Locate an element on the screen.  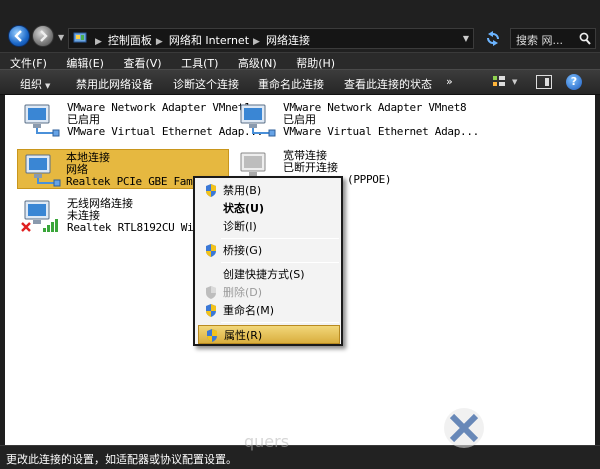
menu-item-label: 禁用(B) is located at coordinates (242, 190).